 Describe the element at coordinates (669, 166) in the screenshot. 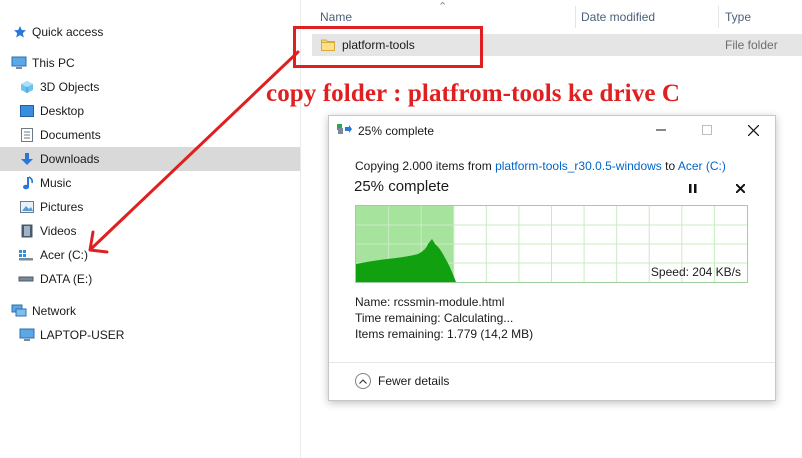

I see `copy-to: to` at that location.